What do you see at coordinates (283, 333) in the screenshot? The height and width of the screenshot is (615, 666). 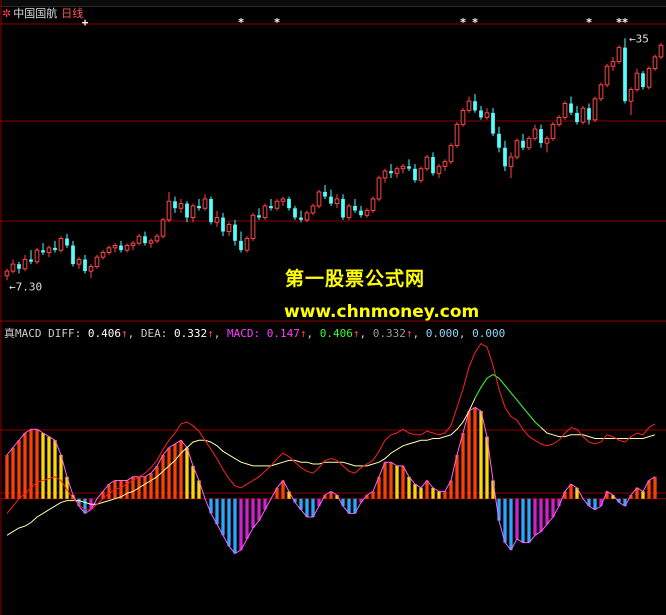 I see `macd-value: 0.147` at bounding box center [283, 333].